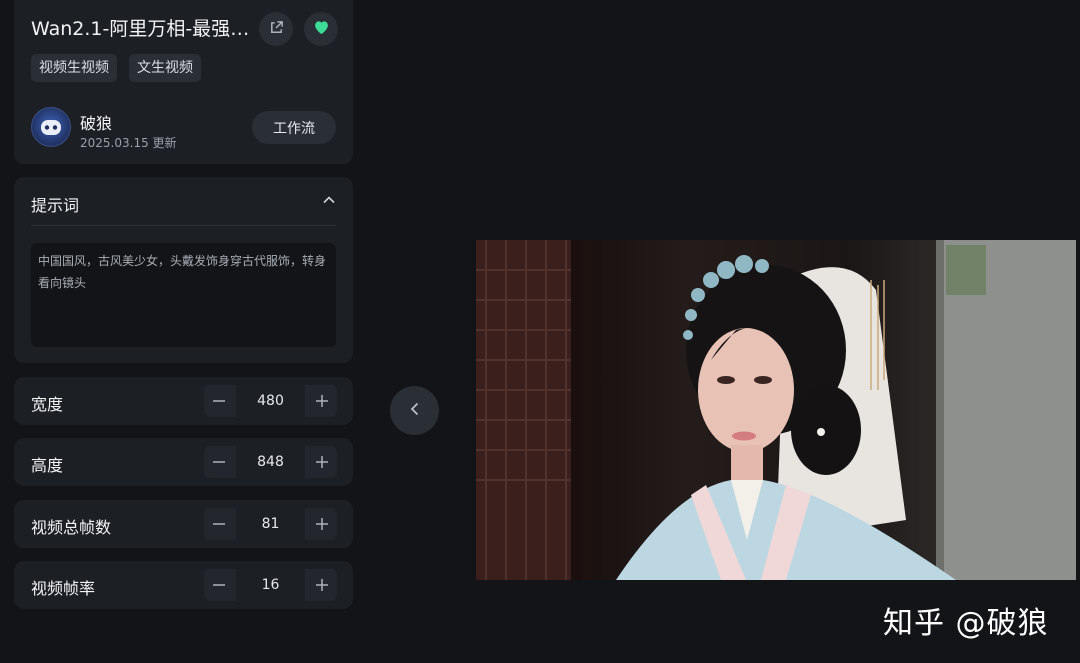 Image resolution: width=1080 pixels, height=663 pixels. Describe the element at coordinates (128, 143) in the screenshot. I see `update-date: 2025.03.15 更新` at that location.